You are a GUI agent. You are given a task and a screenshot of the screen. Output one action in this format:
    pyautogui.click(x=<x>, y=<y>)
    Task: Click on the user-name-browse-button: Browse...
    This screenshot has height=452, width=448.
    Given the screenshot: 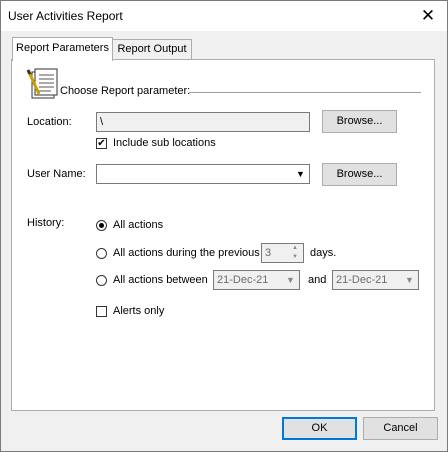 What is the action you would take?
    pyautogui.click(x=359, y=174)
    